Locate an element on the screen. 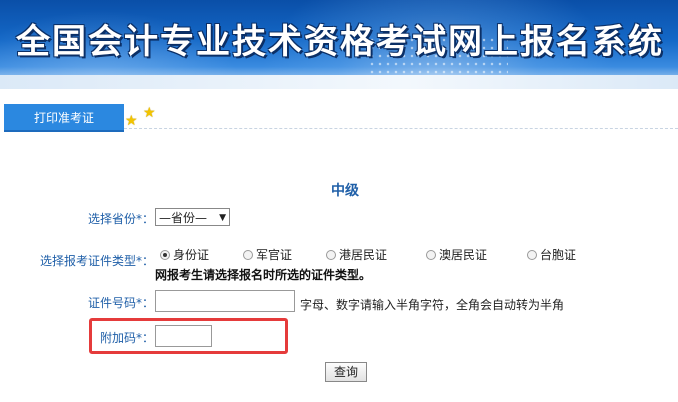 The height and width of the screenshot is (402, 678). radio-option-hk: 港居民证 is located at coordinates (356, 254).